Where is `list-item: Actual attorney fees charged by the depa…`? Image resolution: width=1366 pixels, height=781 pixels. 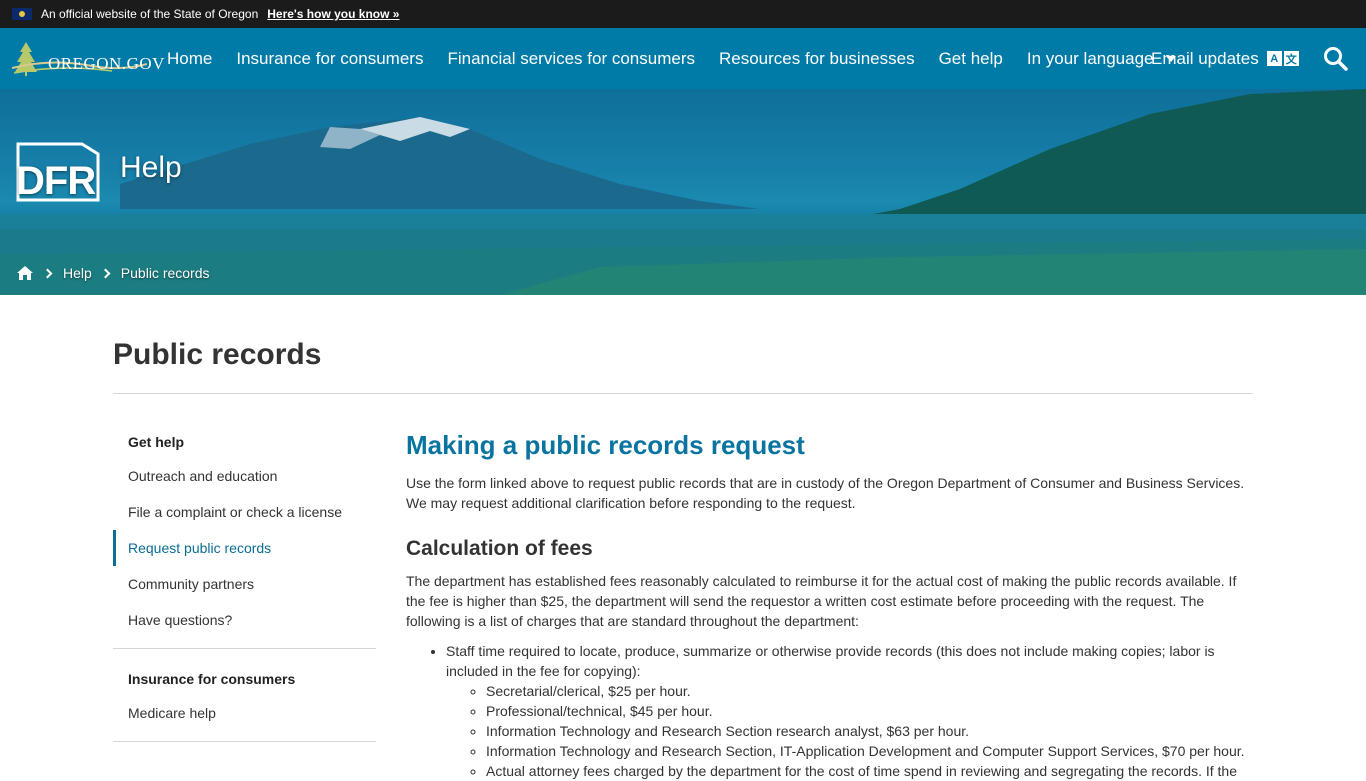
list-item: Actual attorney fees charged by the depa… is located at coordinates (870, 771).